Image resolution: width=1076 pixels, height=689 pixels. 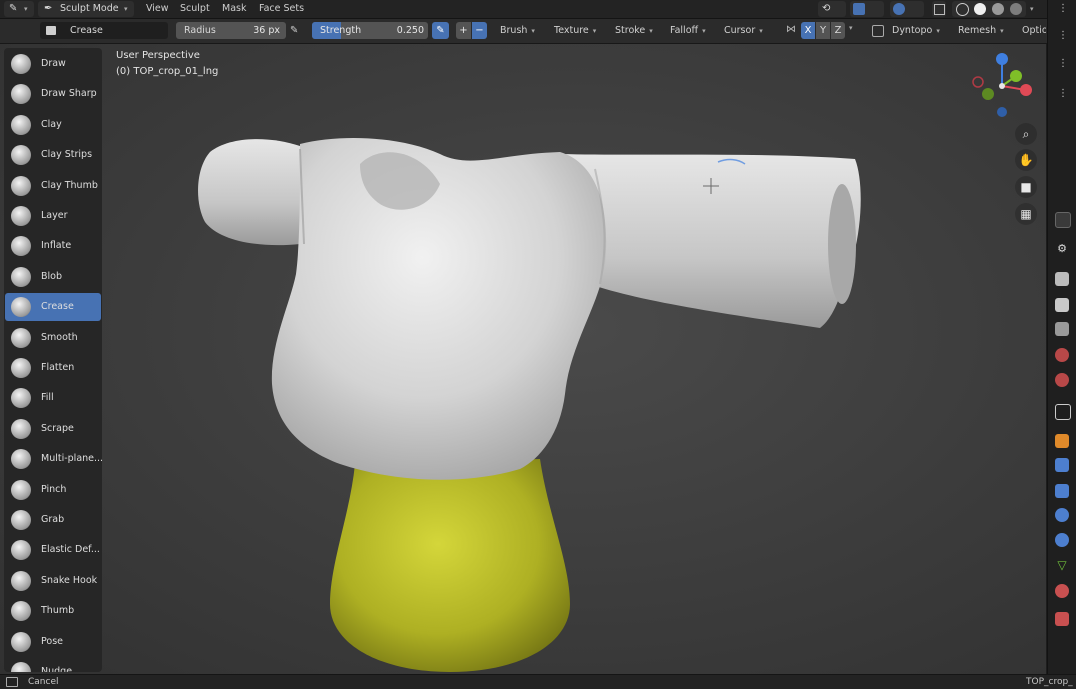 What do you see at coordinates (998, 9) in the screenshot?
I see `material-shading-icon` at bounding box center [998, 9].